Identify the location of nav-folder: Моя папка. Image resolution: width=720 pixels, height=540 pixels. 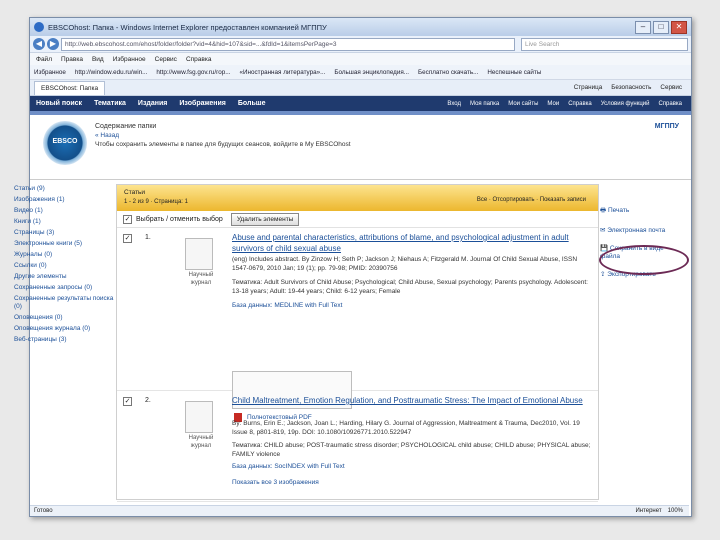
(484, 104).